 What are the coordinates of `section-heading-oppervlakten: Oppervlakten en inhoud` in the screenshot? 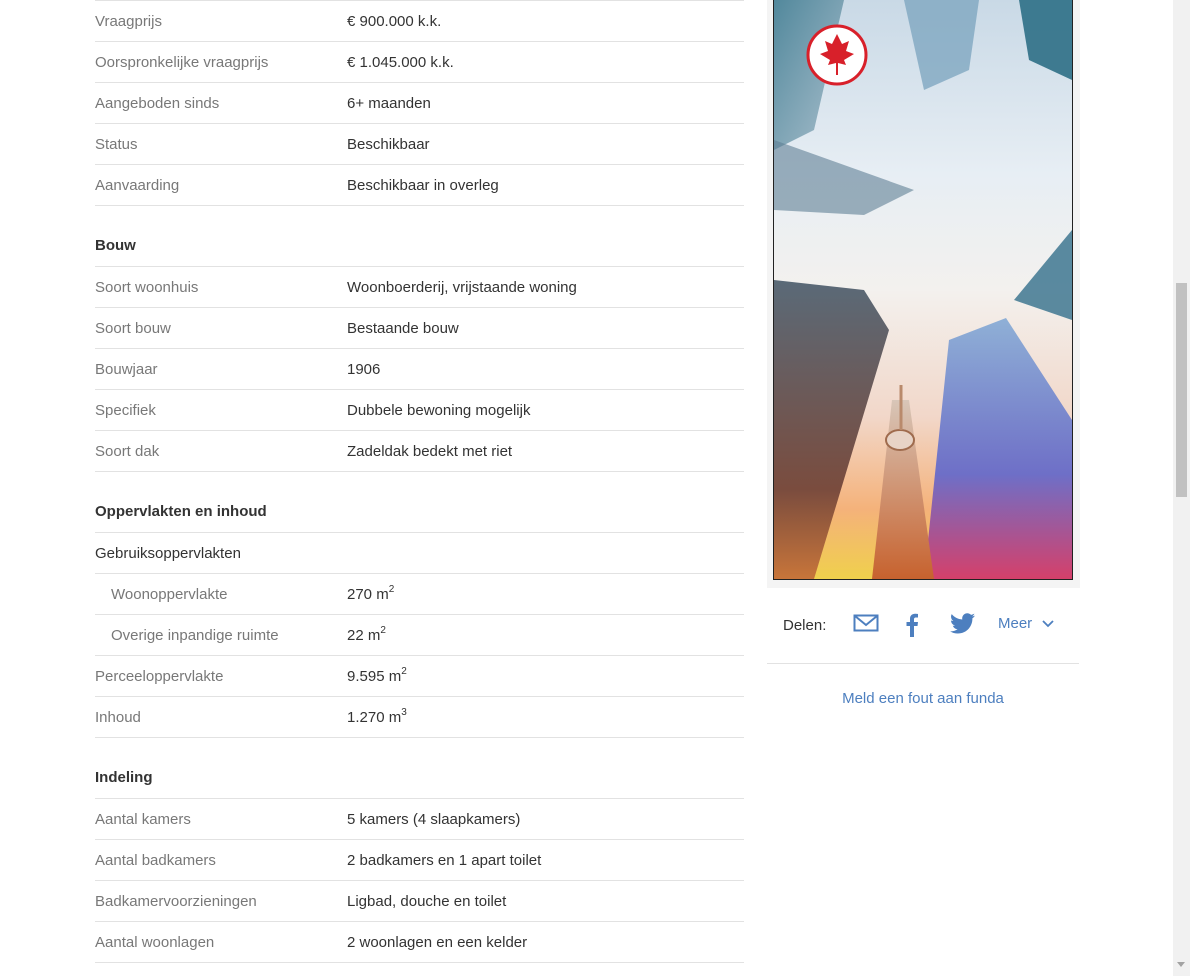 It's located at (419, 502).